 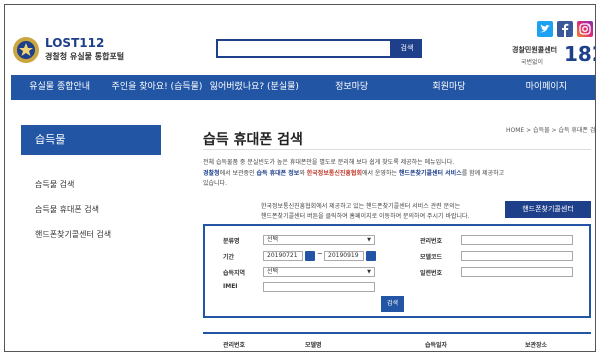 I want to click on desc-phone-info: 습득 휴대폰 정보, so click(x=278, y=173).